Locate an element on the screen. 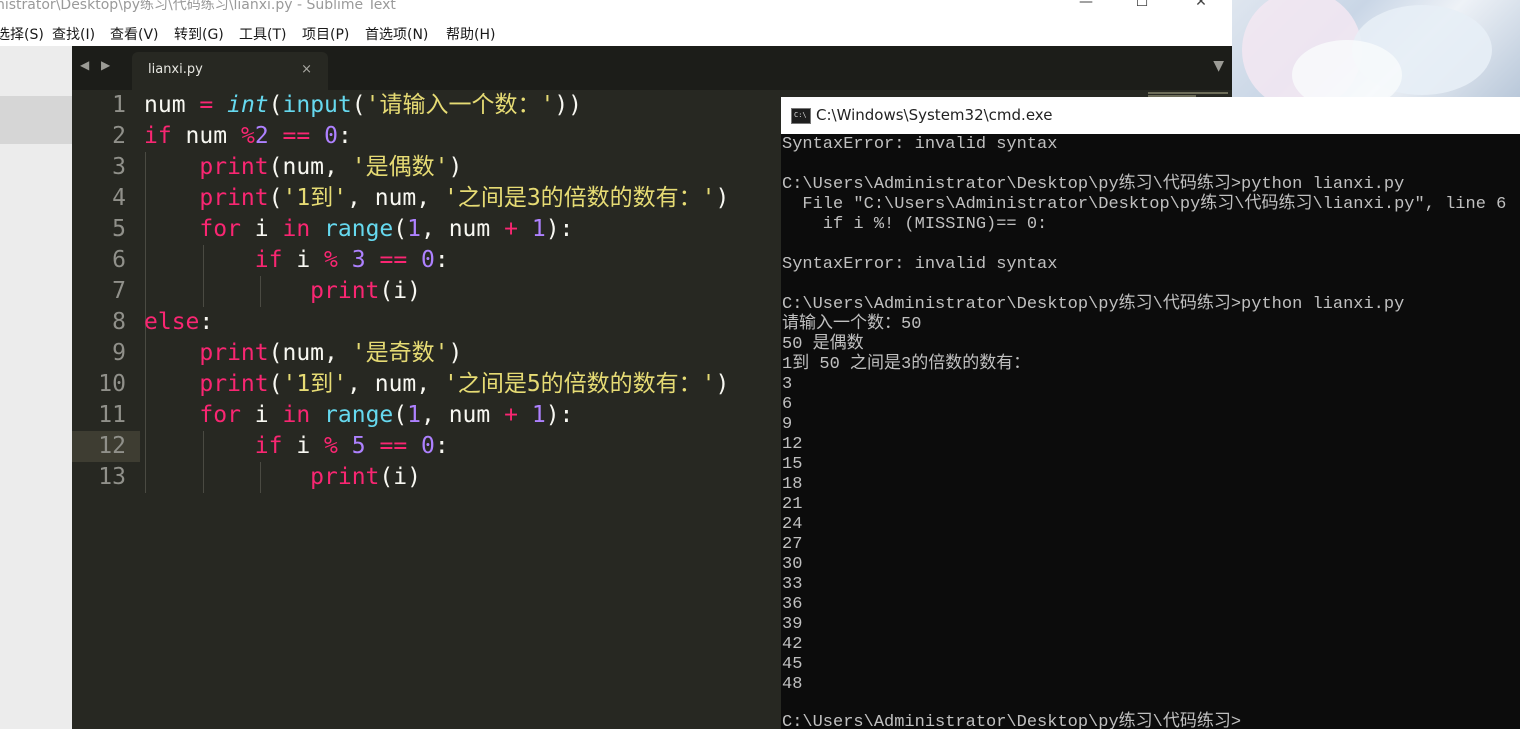 This screenshot has height=729, width=1520. close-icon: ✕ is located at coordinates (1201, 6).